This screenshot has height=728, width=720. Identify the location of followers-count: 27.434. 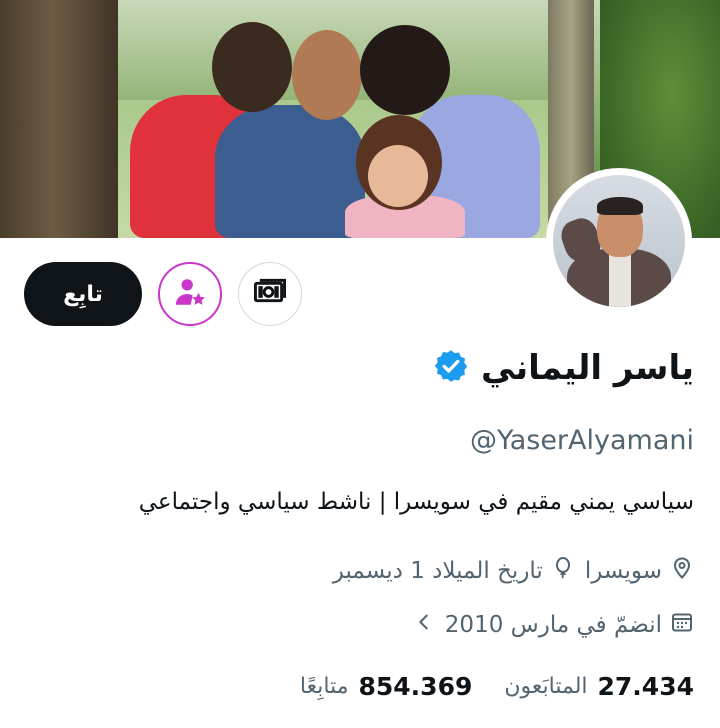
(645, 686).